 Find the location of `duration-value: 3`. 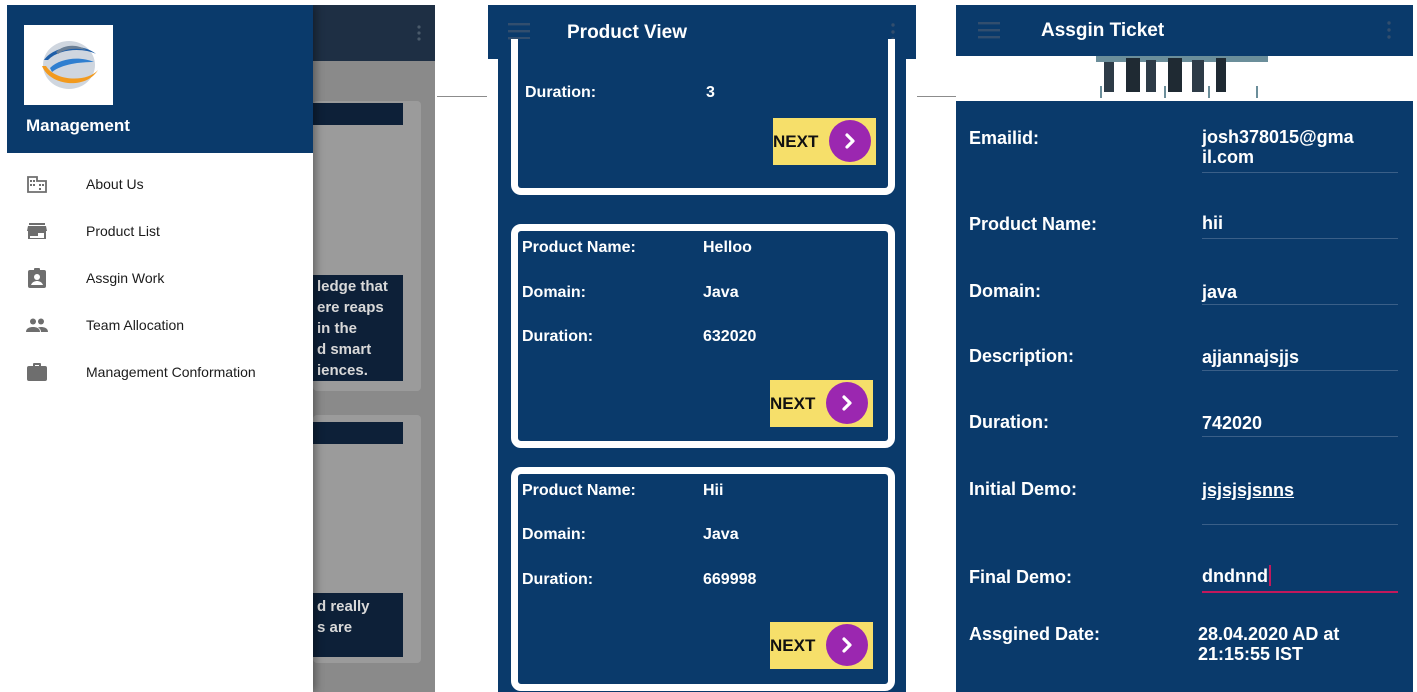

duration-value: 3 is located at coordinates (710, 92).